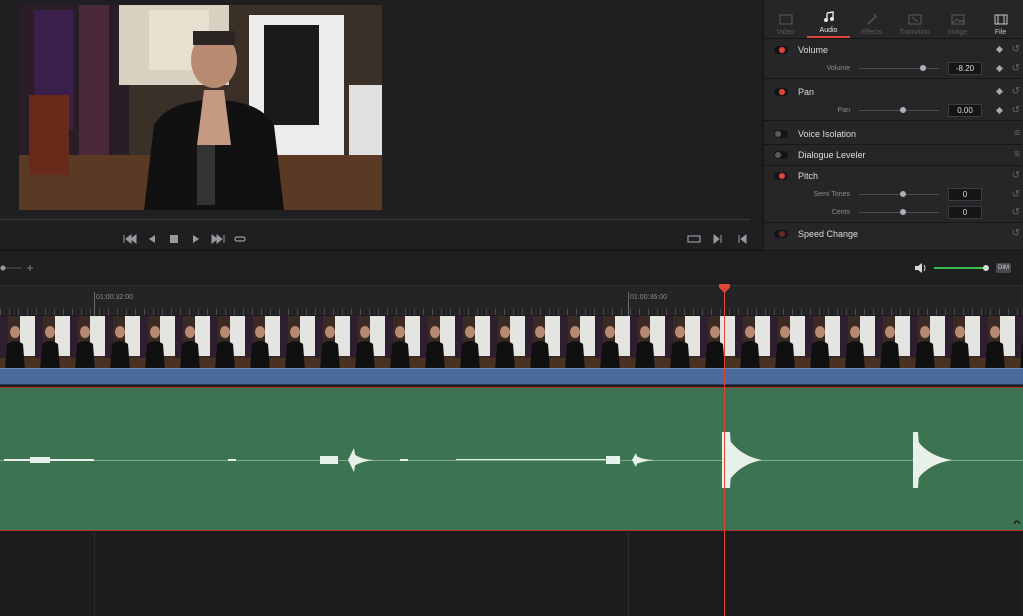  What do you see at coordinates (893, 92) in the screenshot?
I see `pan-header: Pan ↺` at bounding box center [893, 92].